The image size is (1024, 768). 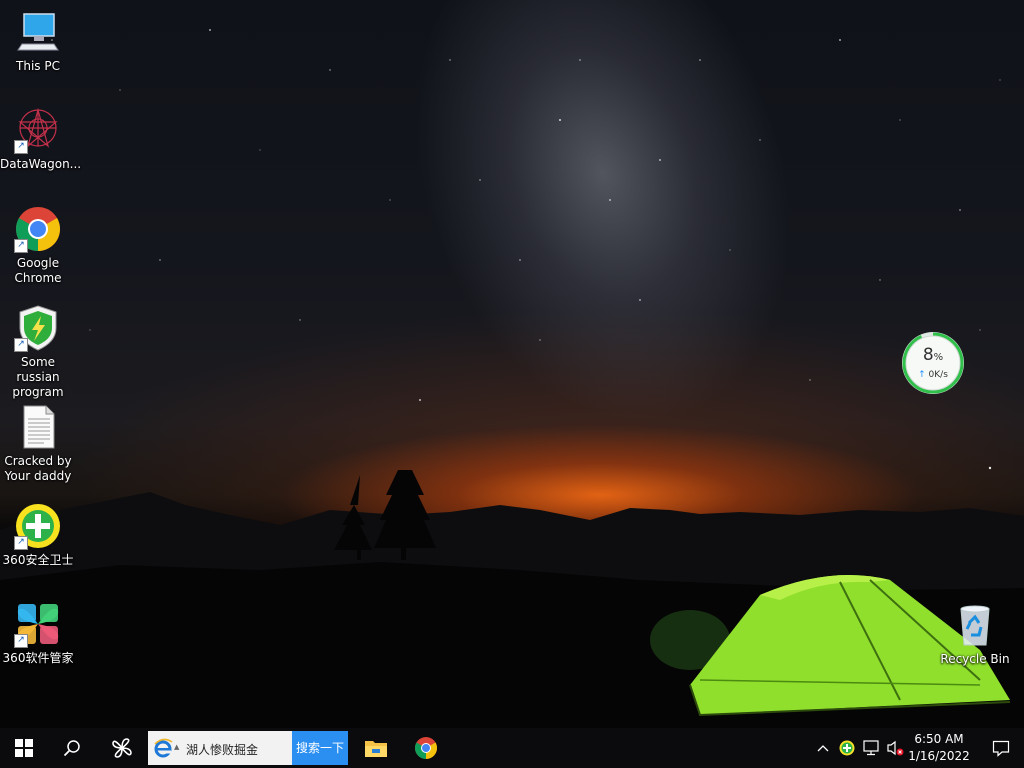 I want to click on desktop-icon-some-russian-program: ↗ Some russian program, so click(x=38, y=352).